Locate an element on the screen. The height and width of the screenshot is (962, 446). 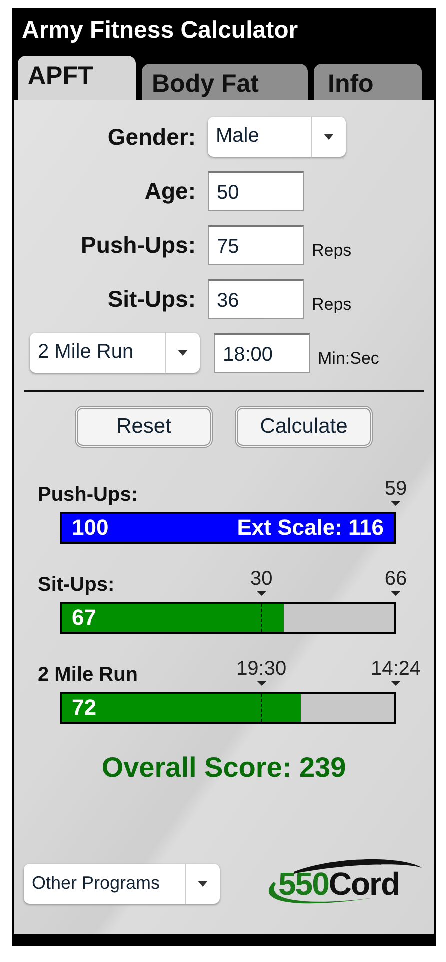
result-label: Push-Ups: is located at coordinates (88, 495).